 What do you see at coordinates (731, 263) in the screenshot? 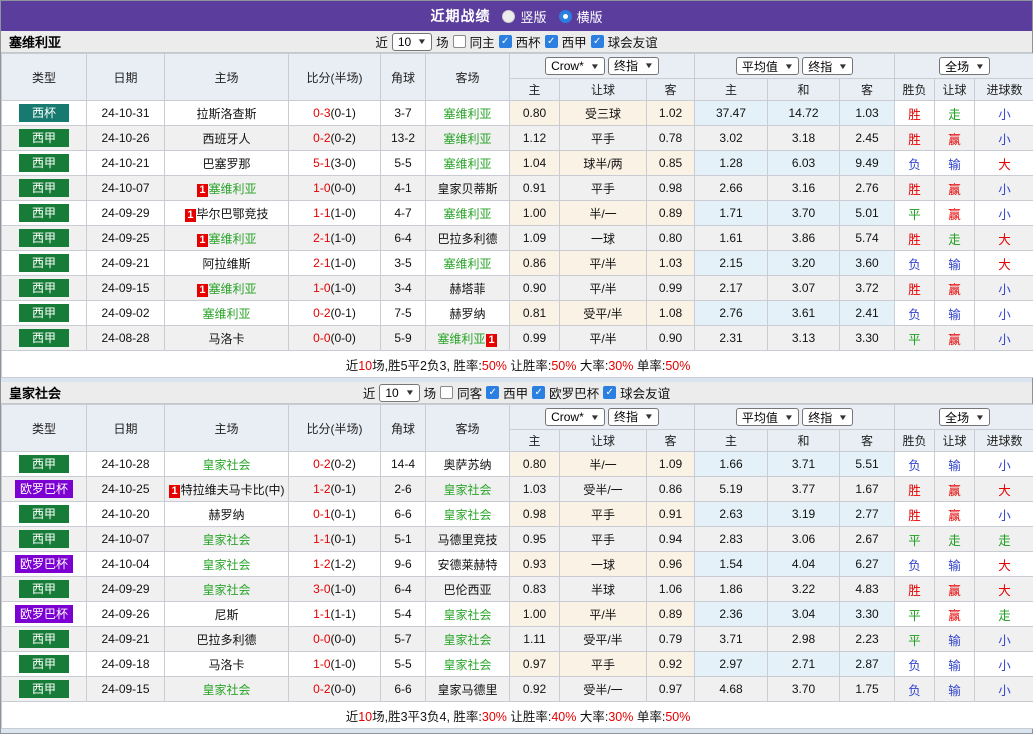
I see `cell-avg-home: 2.15` at bounding box center [731, 263].